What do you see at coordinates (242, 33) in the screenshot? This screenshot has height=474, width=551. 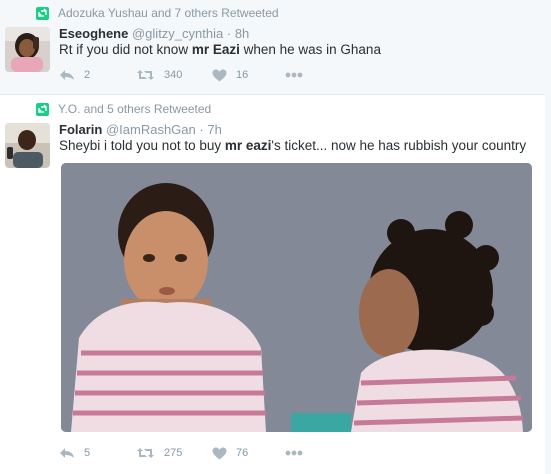 I see `timestamp: 8h` at bounding box center [242, 33].